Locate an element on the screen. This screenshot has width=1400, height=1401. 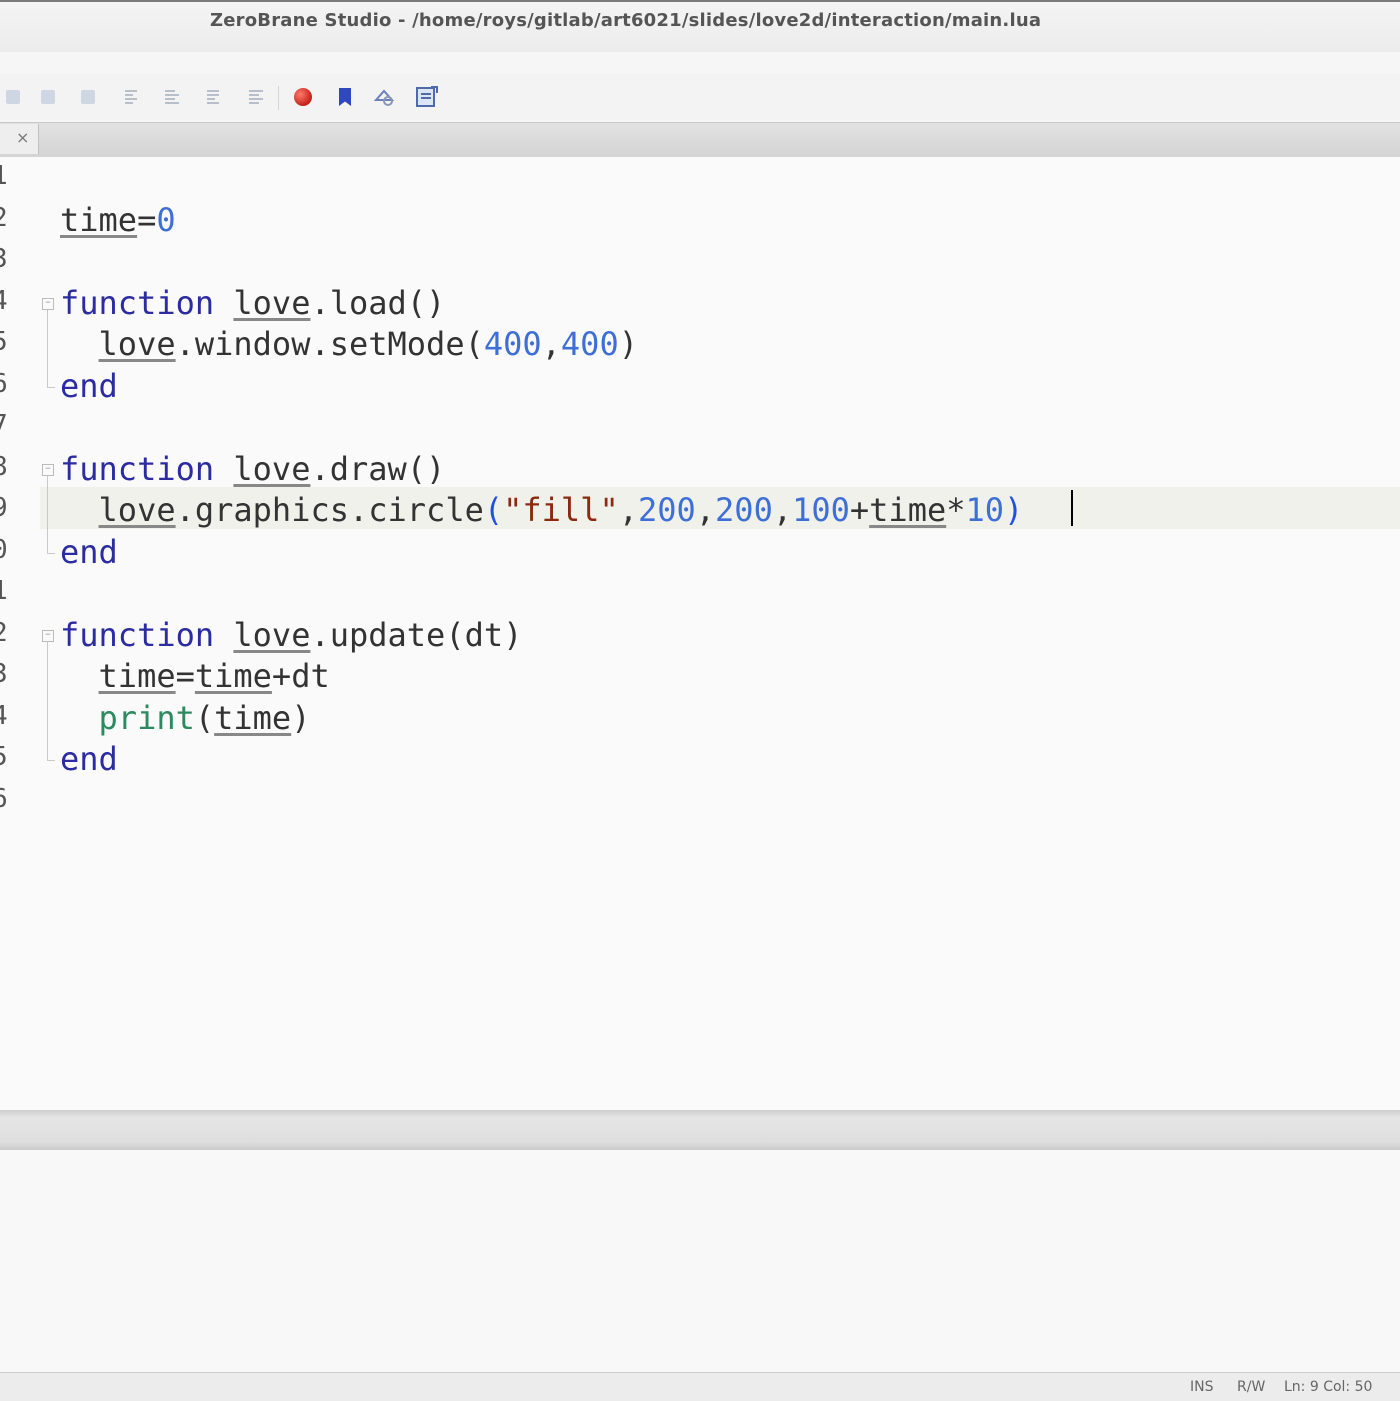
code-token: 0 is located at coordinates (166, 219).